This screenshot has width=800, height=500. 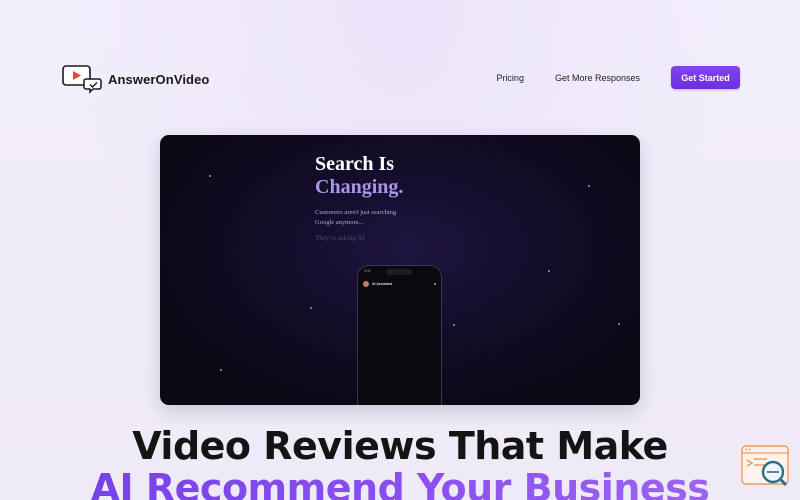 I want to click on video-title: Search Is Changing., so click(x=359, y=176).